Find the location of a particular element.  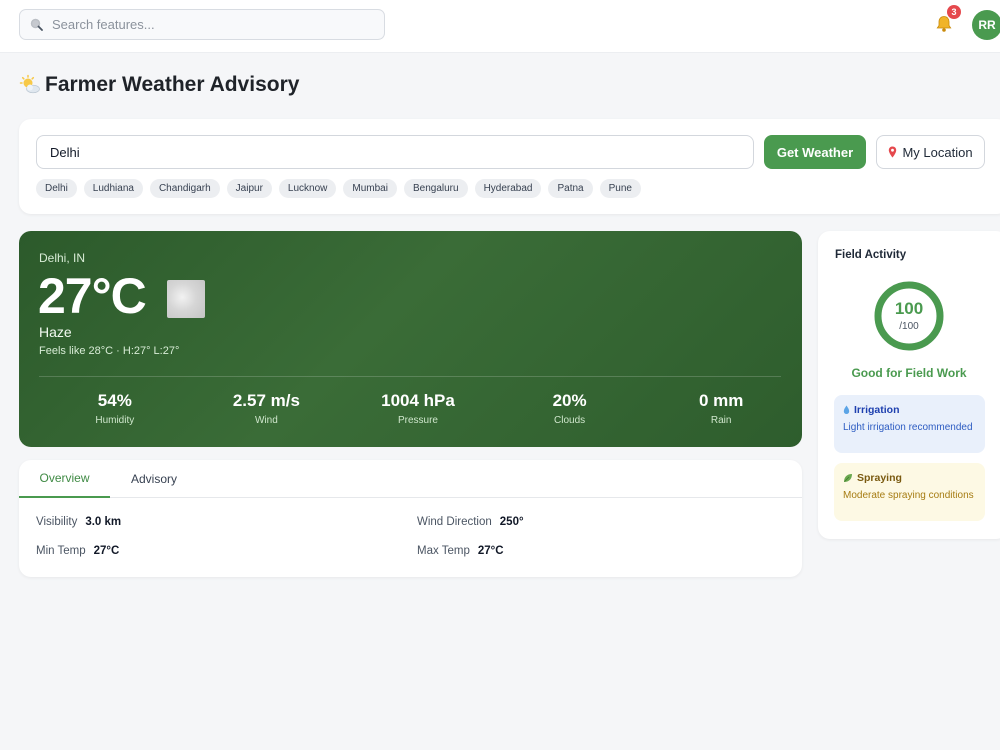

notification-badge: 3 is located at coordinates (954, 12).